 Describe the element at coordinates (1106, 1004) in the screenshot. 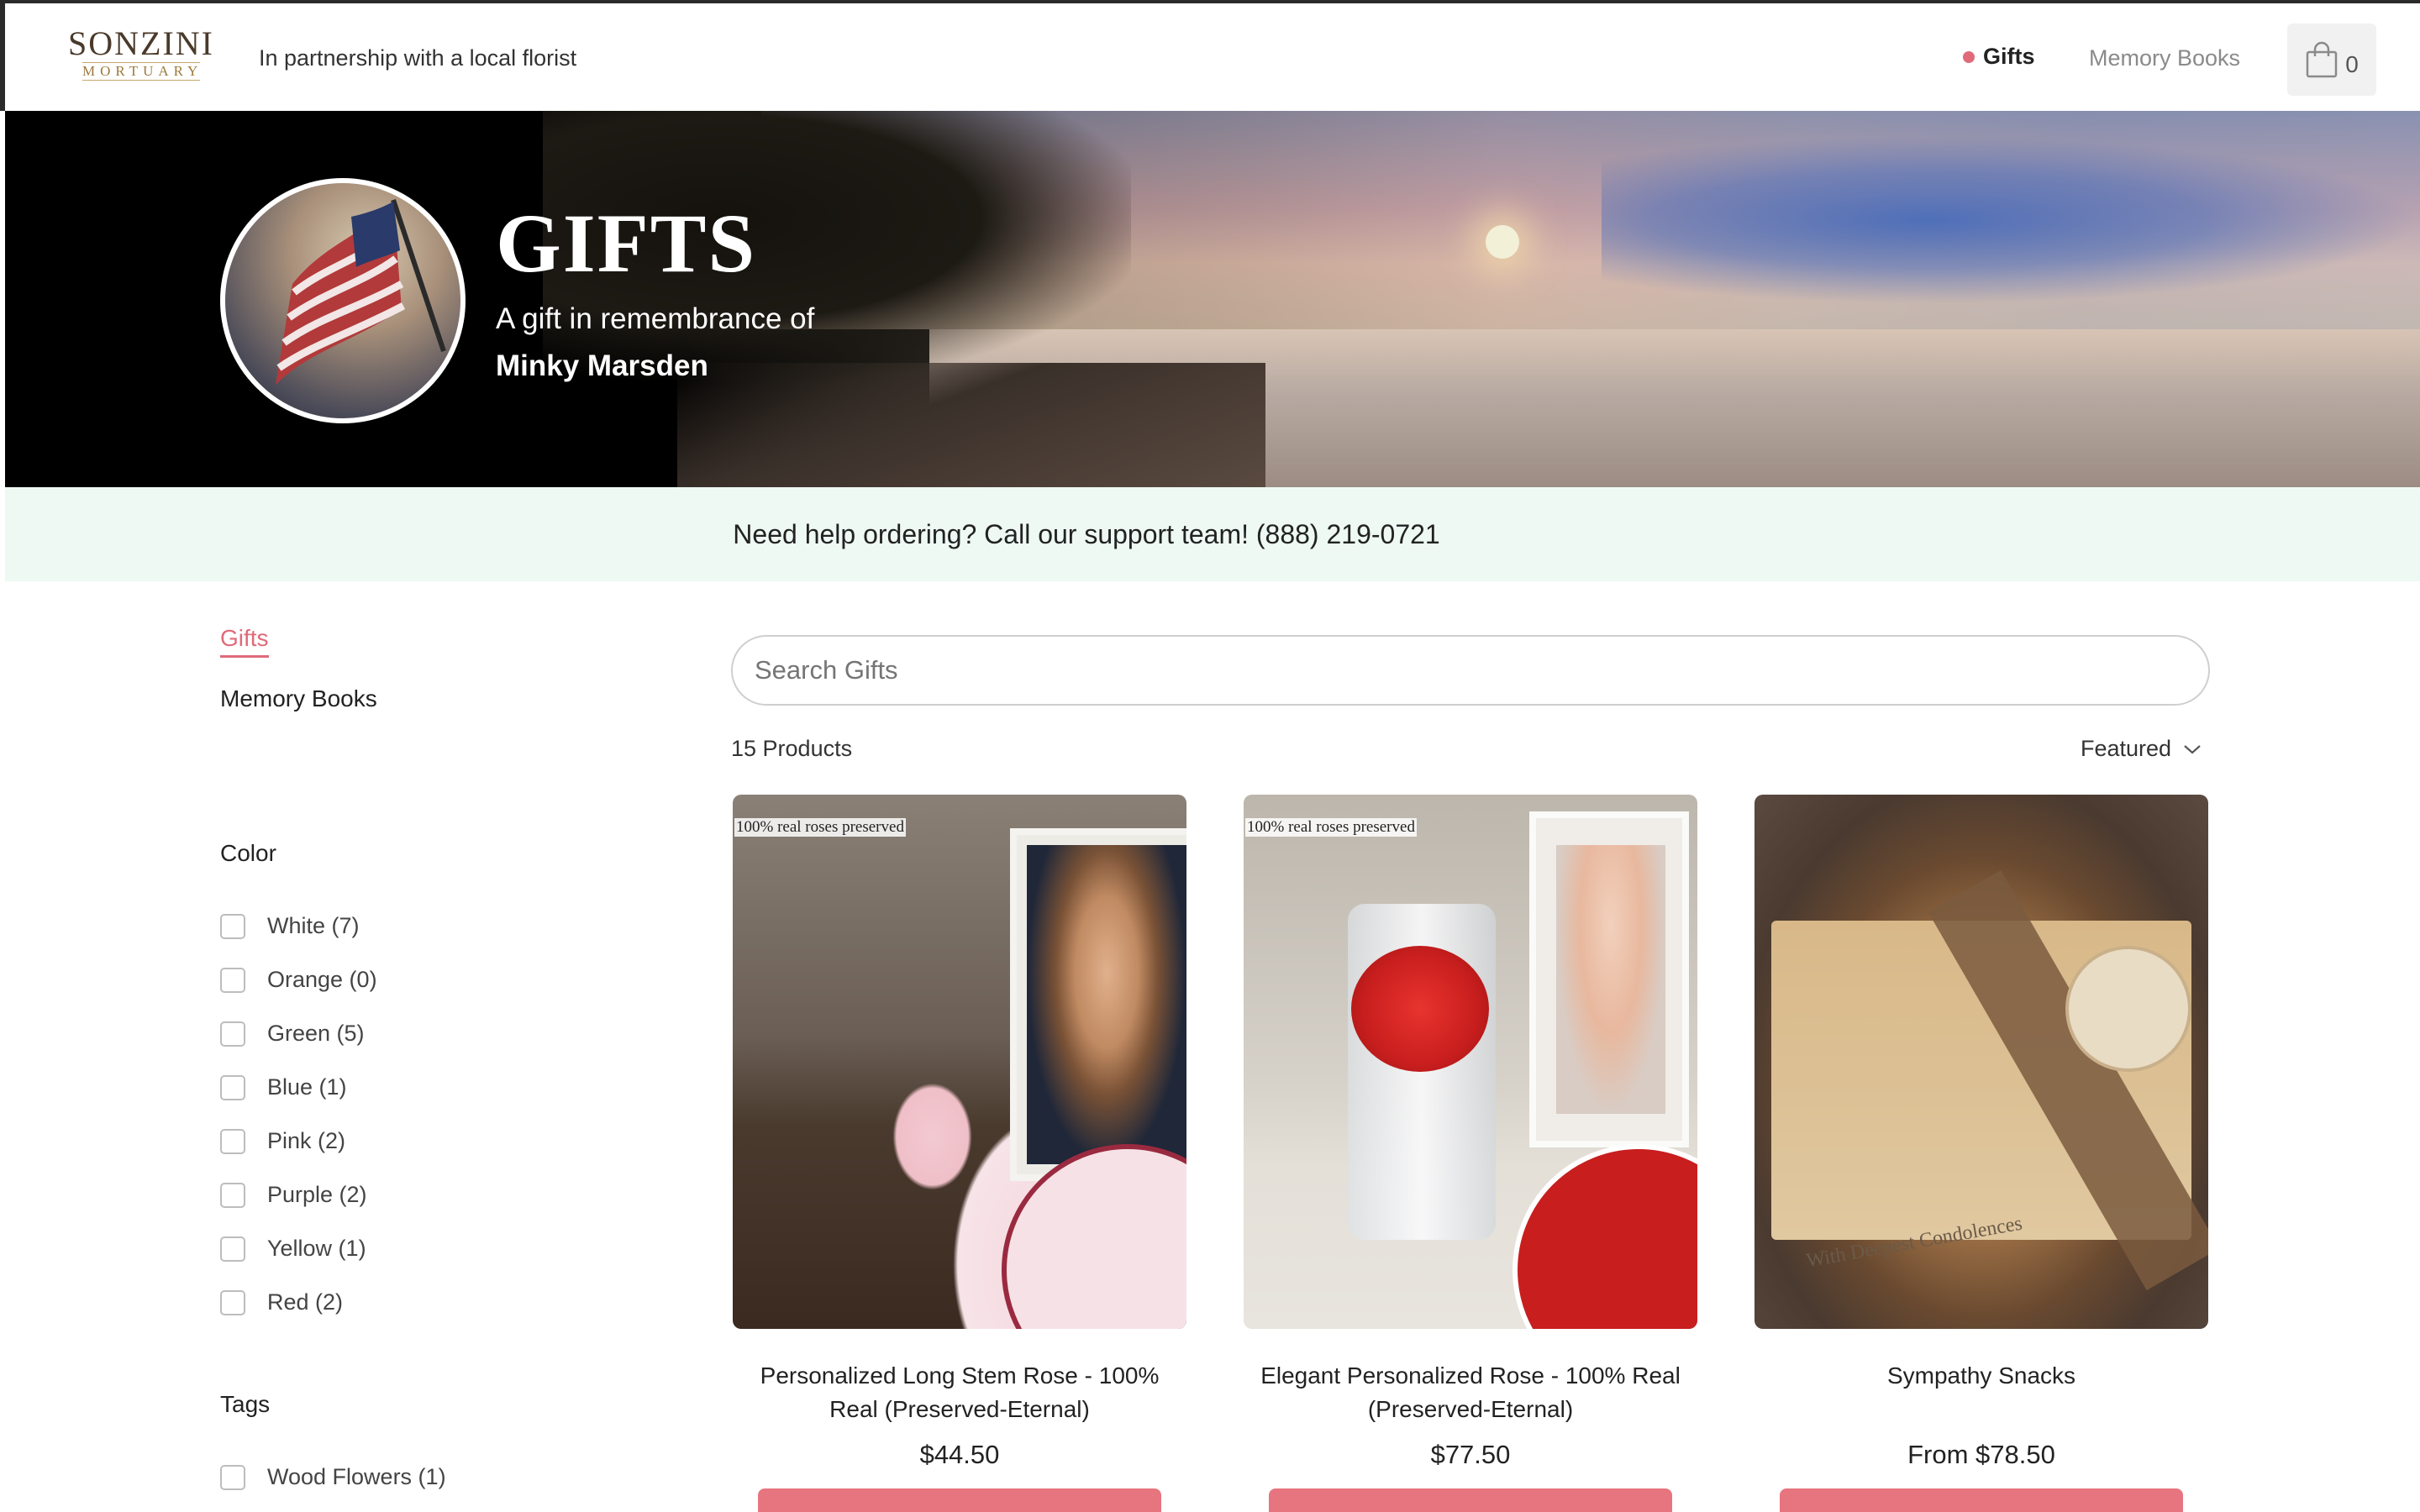

I see `portrait-photo` at that location.